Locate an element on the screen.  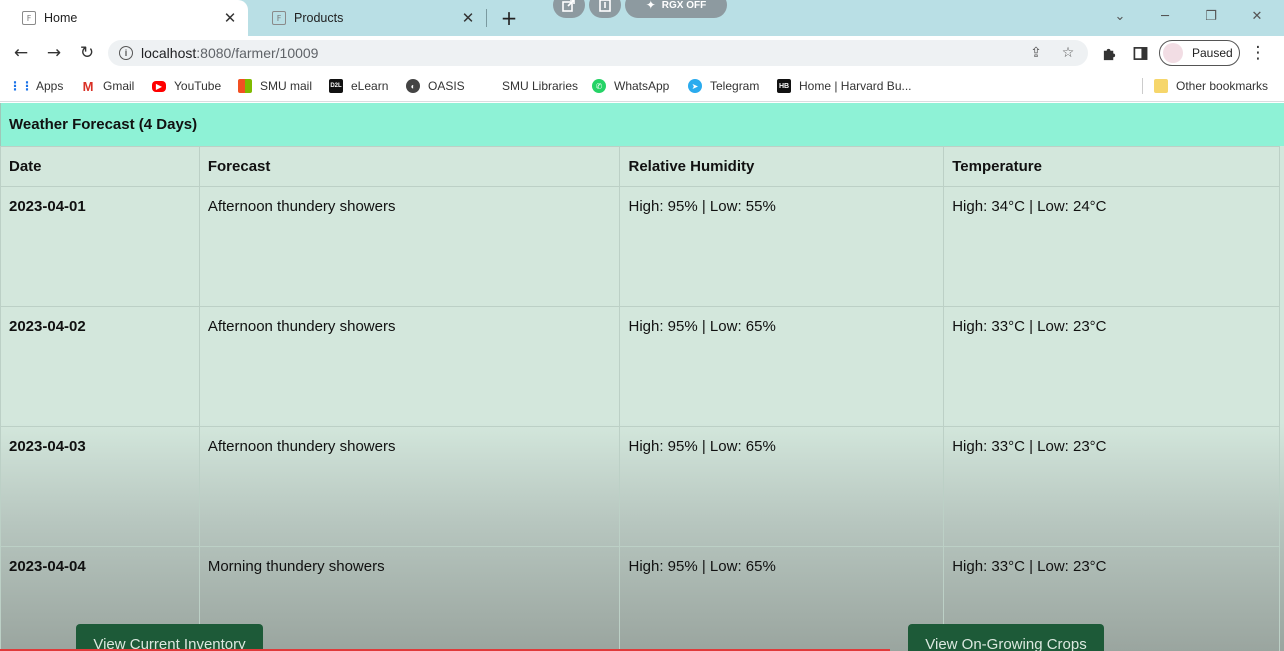
apps-grid-icon: ⋮⋮ is located at coordinates (21, 86).